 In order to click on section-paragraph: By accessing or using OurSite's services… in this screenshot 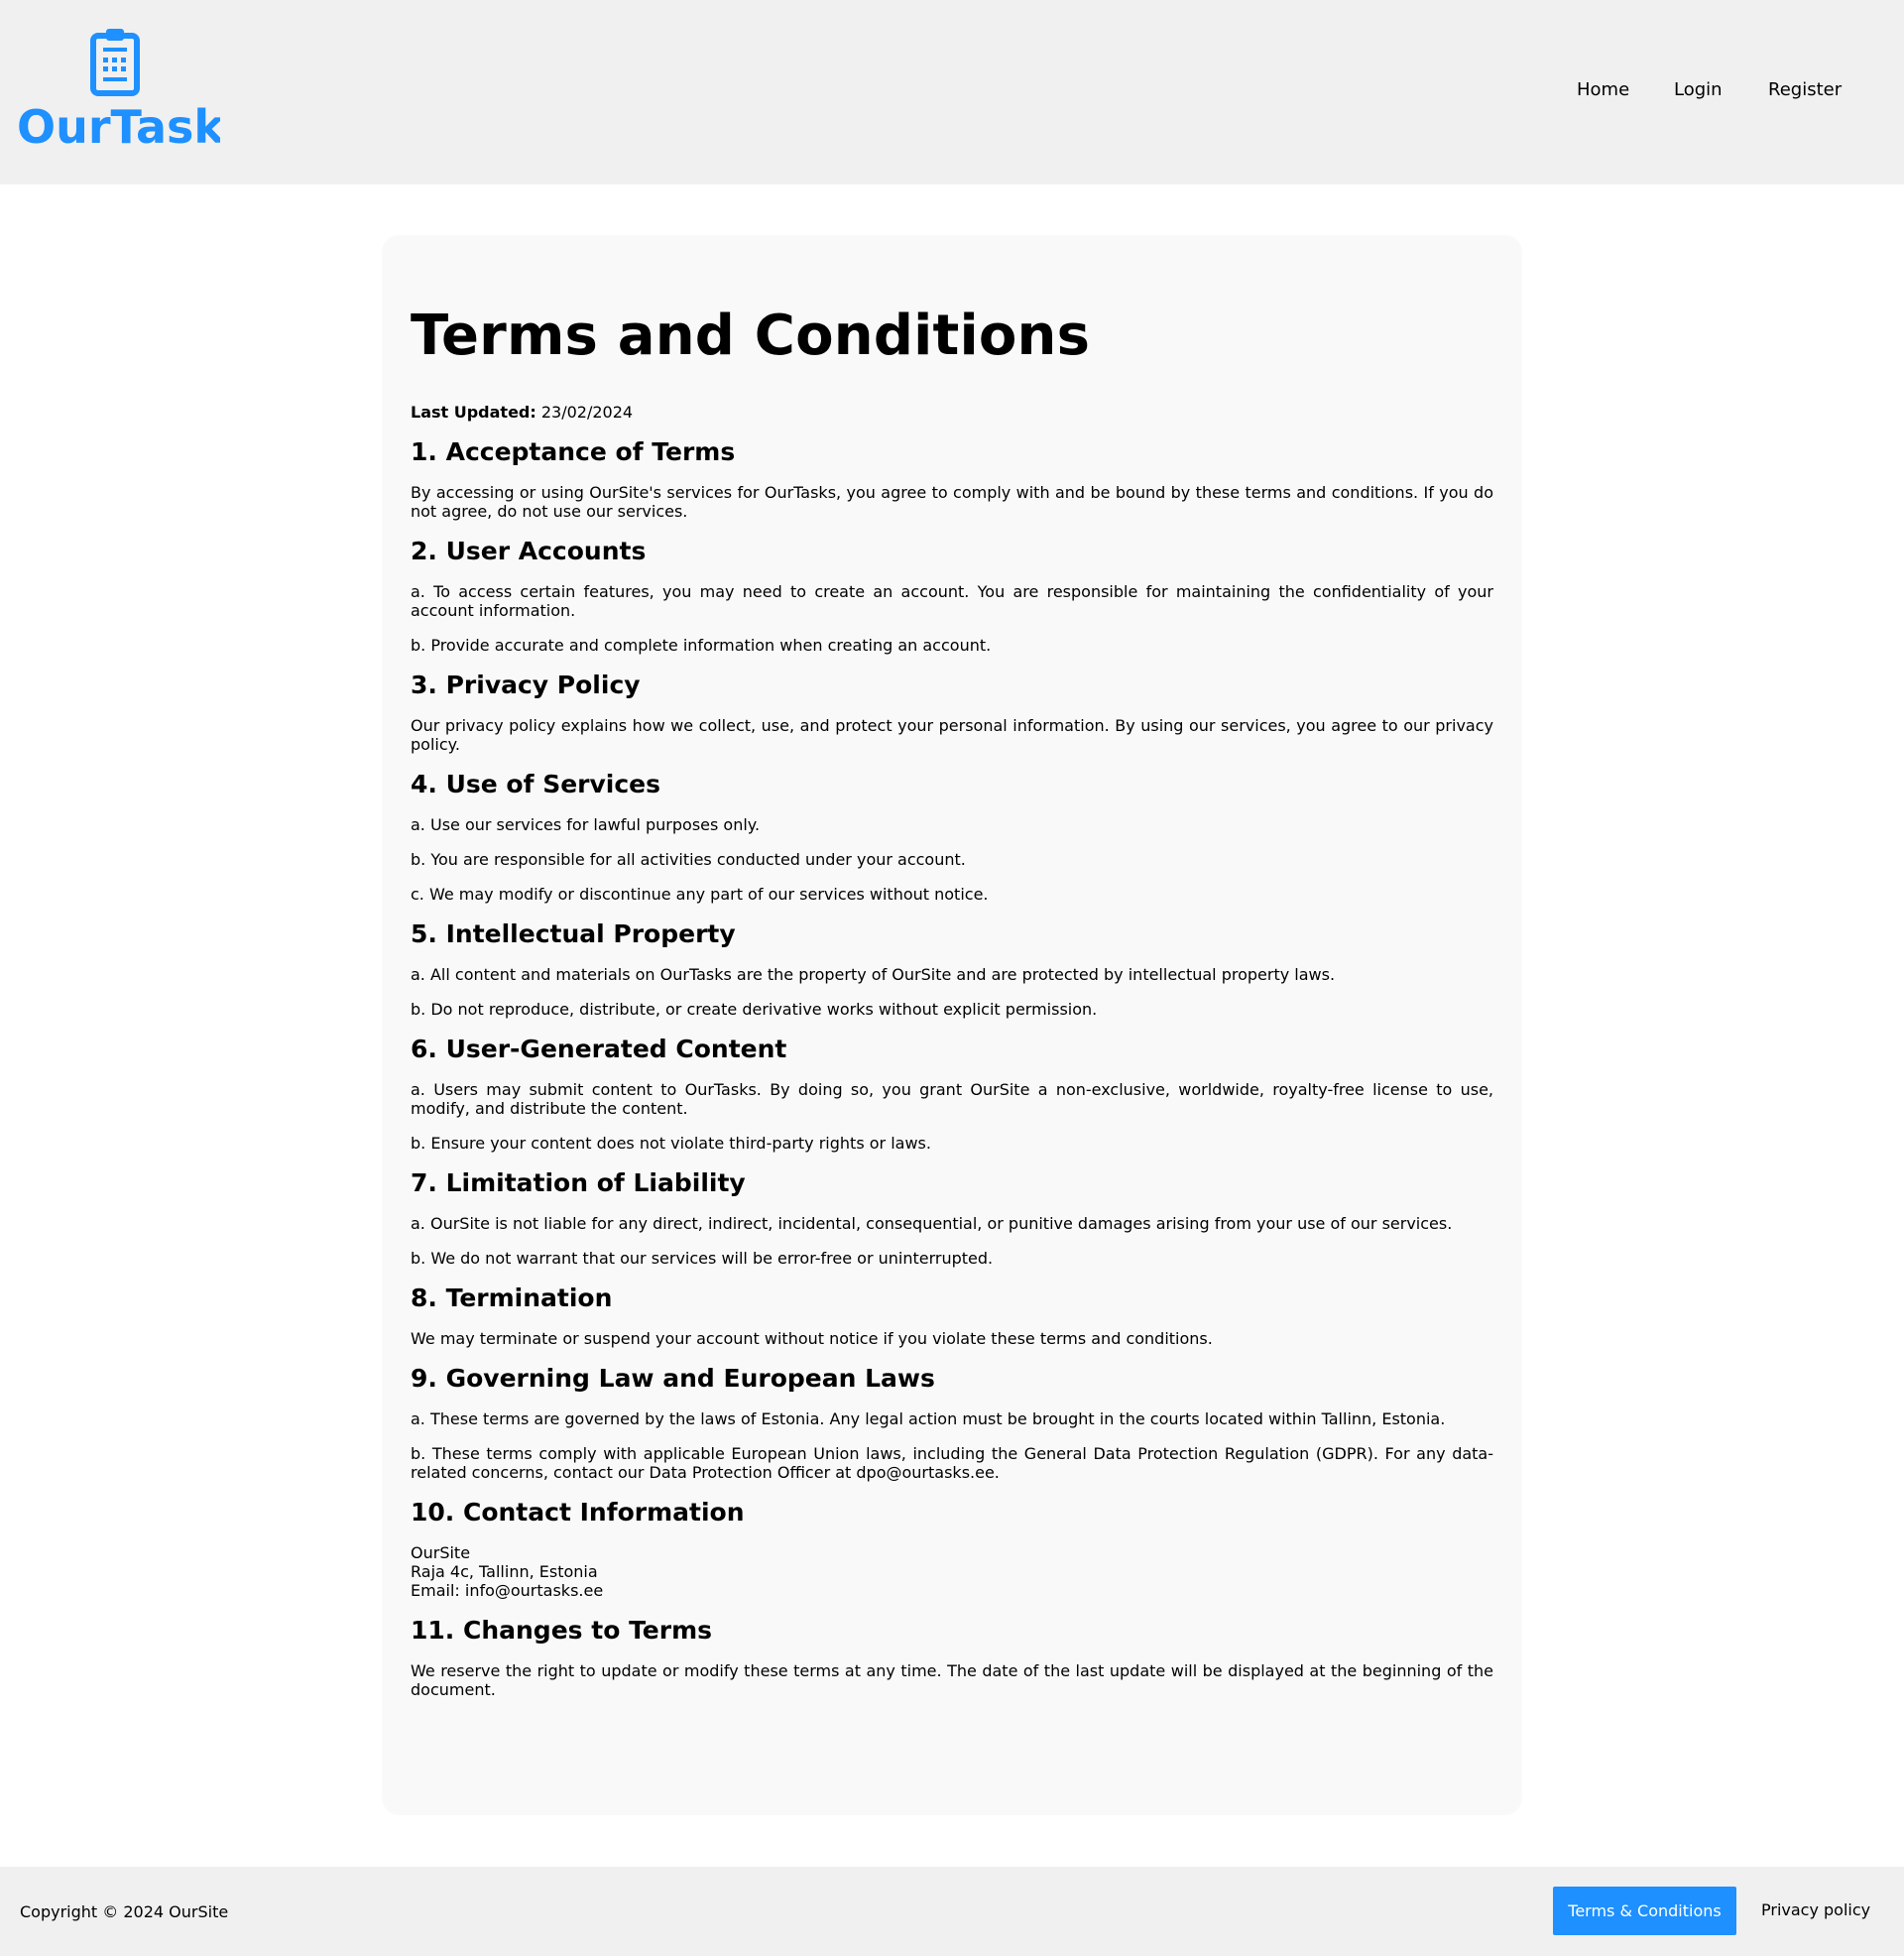, I will do `click(952, 502)`.